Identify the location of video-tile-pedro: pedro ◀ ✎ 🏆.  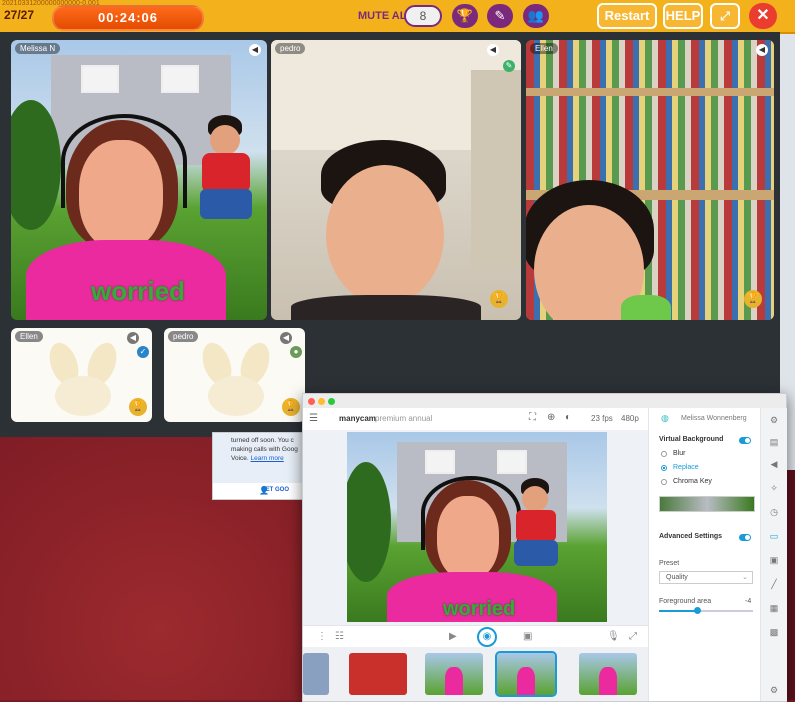
(396, 180).